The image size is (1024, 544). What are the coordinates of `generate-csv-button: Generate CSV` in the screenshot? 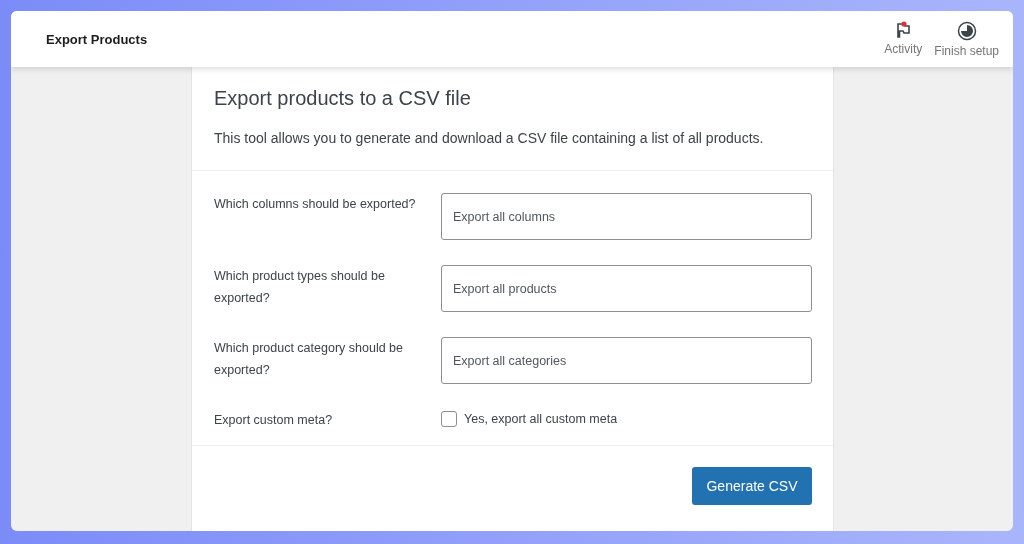 It's located at (752, 486).